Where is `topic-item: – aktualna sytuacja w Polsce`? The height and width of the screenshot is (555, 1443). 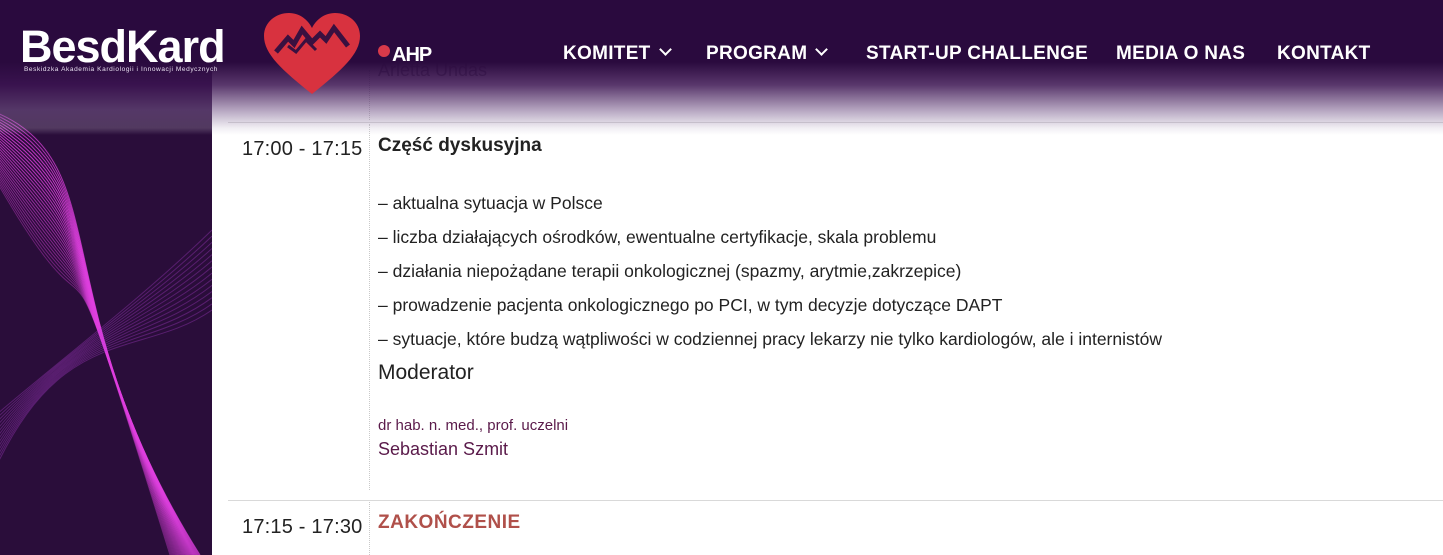 topic-item: – aktualna sytuacja w Polsce is located at coordinates (490, 203).